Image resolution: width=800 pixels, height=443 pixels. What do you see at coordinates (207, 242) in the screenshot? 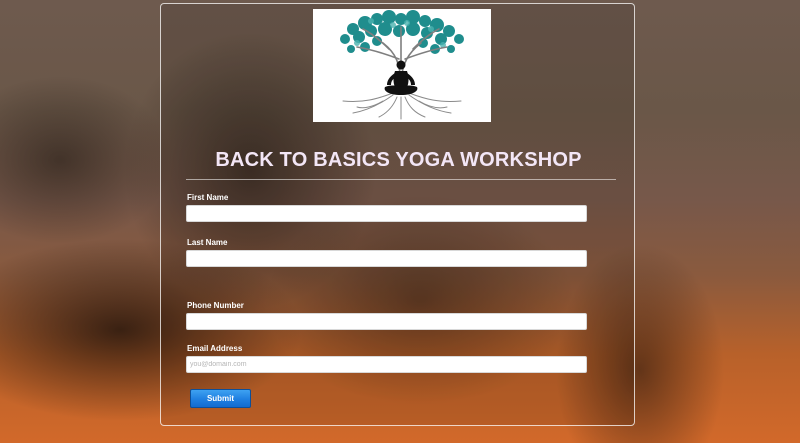
I see `last-name-label: Last Name` at bounding box center [207, 242].